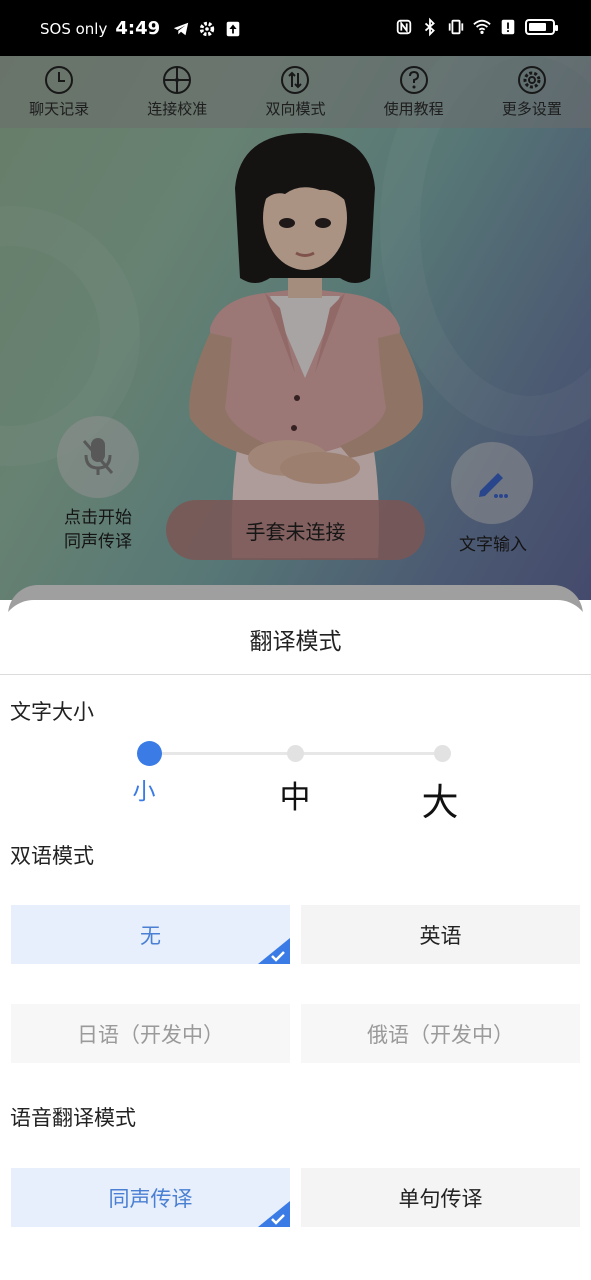 This screenshot has width=591, height=1280. What do you see at coordinates (98, 518) in the screenshot?
I see `mic-label-line1: 点击开始` at bounding box center [98, 518].